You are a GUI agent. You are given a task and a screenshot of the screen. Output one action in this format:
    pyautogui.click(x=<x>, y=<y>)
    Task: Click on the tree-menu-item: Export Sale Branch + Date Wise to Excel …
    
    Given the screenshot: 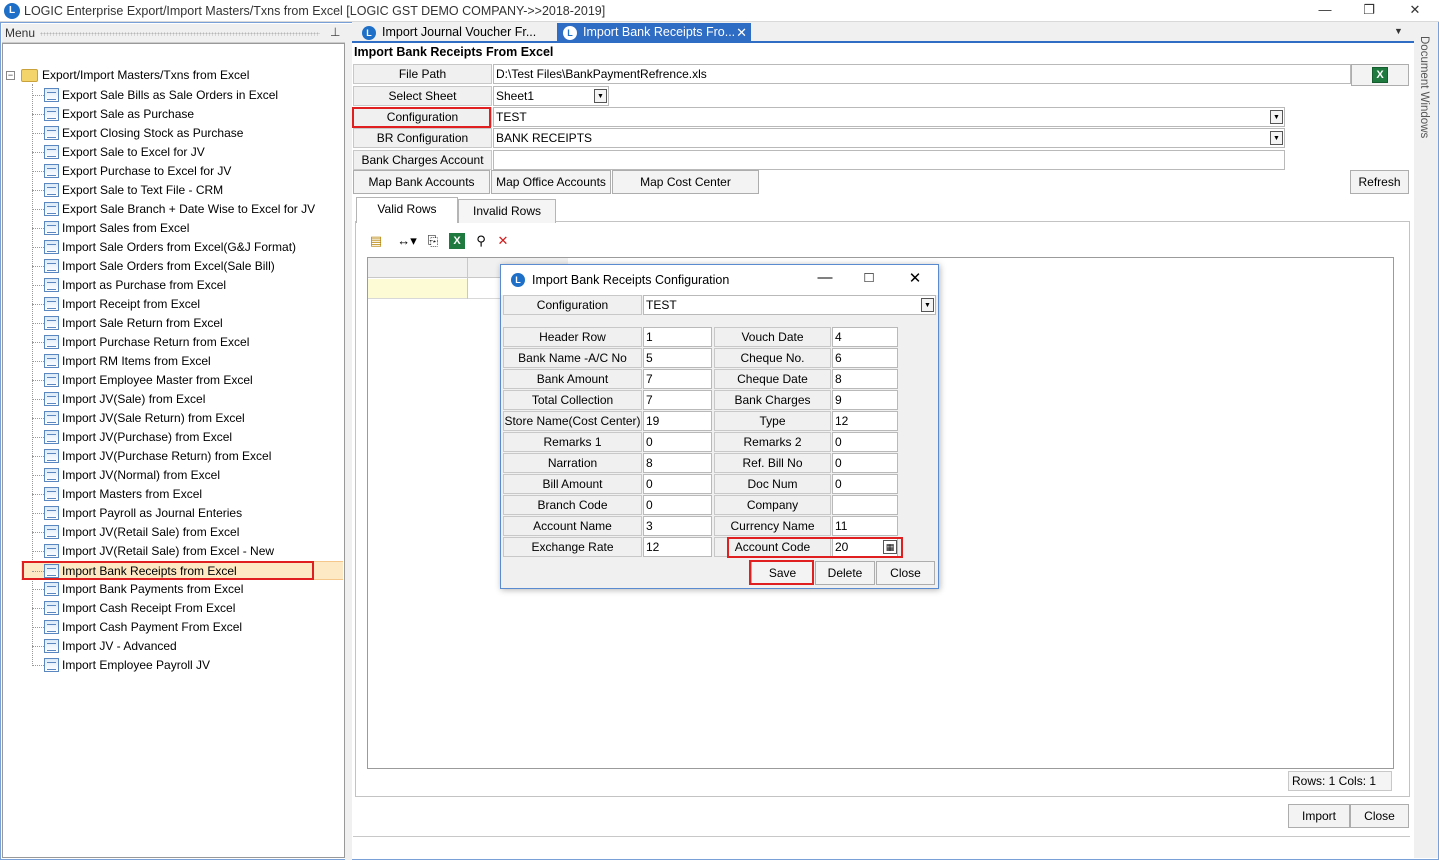 What is the action you would take?
    pyautogui.click(x=182, y=209)
    